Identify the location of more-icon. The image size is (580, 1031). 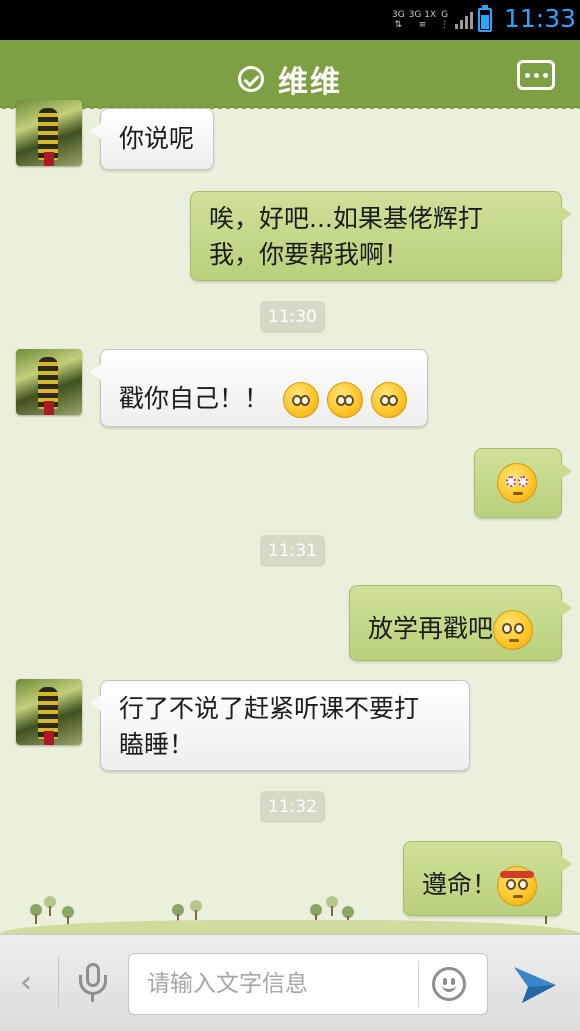
(527, 75).